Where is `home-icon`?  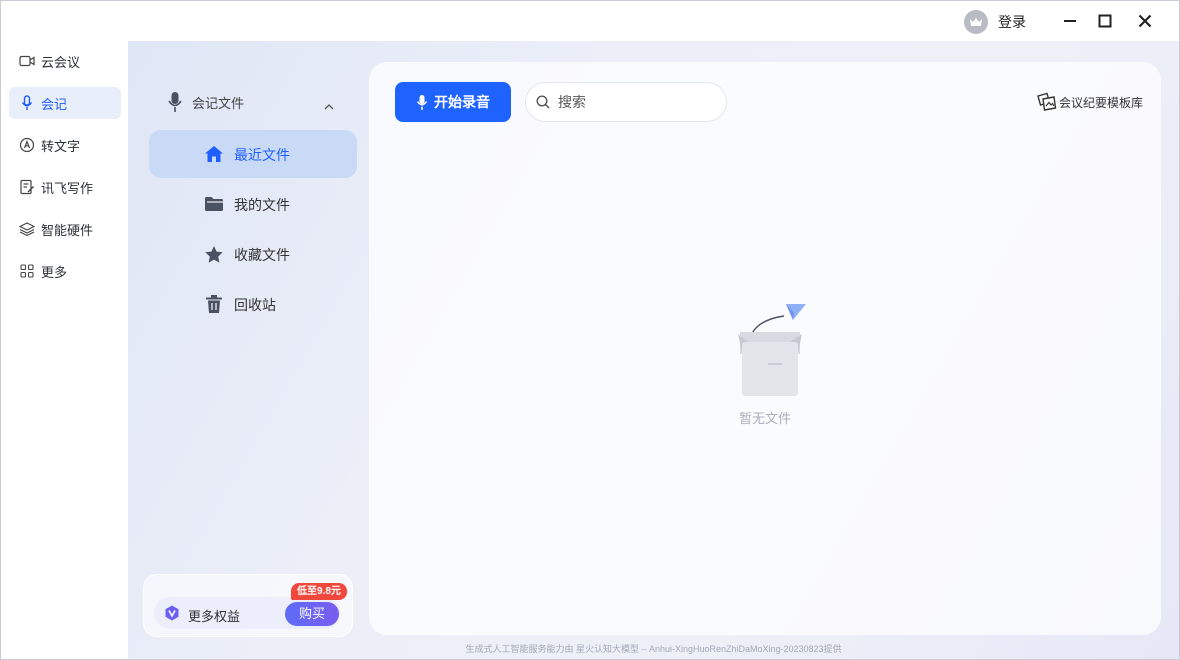 home-icon is located at coordinates (214, 154).